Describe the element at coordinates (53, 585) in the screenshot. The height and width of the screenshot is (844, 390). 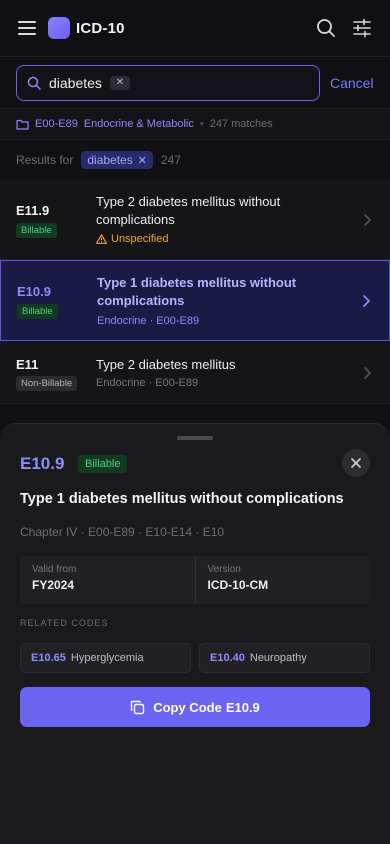
I see `valid-from-value: FY2024` at that location.